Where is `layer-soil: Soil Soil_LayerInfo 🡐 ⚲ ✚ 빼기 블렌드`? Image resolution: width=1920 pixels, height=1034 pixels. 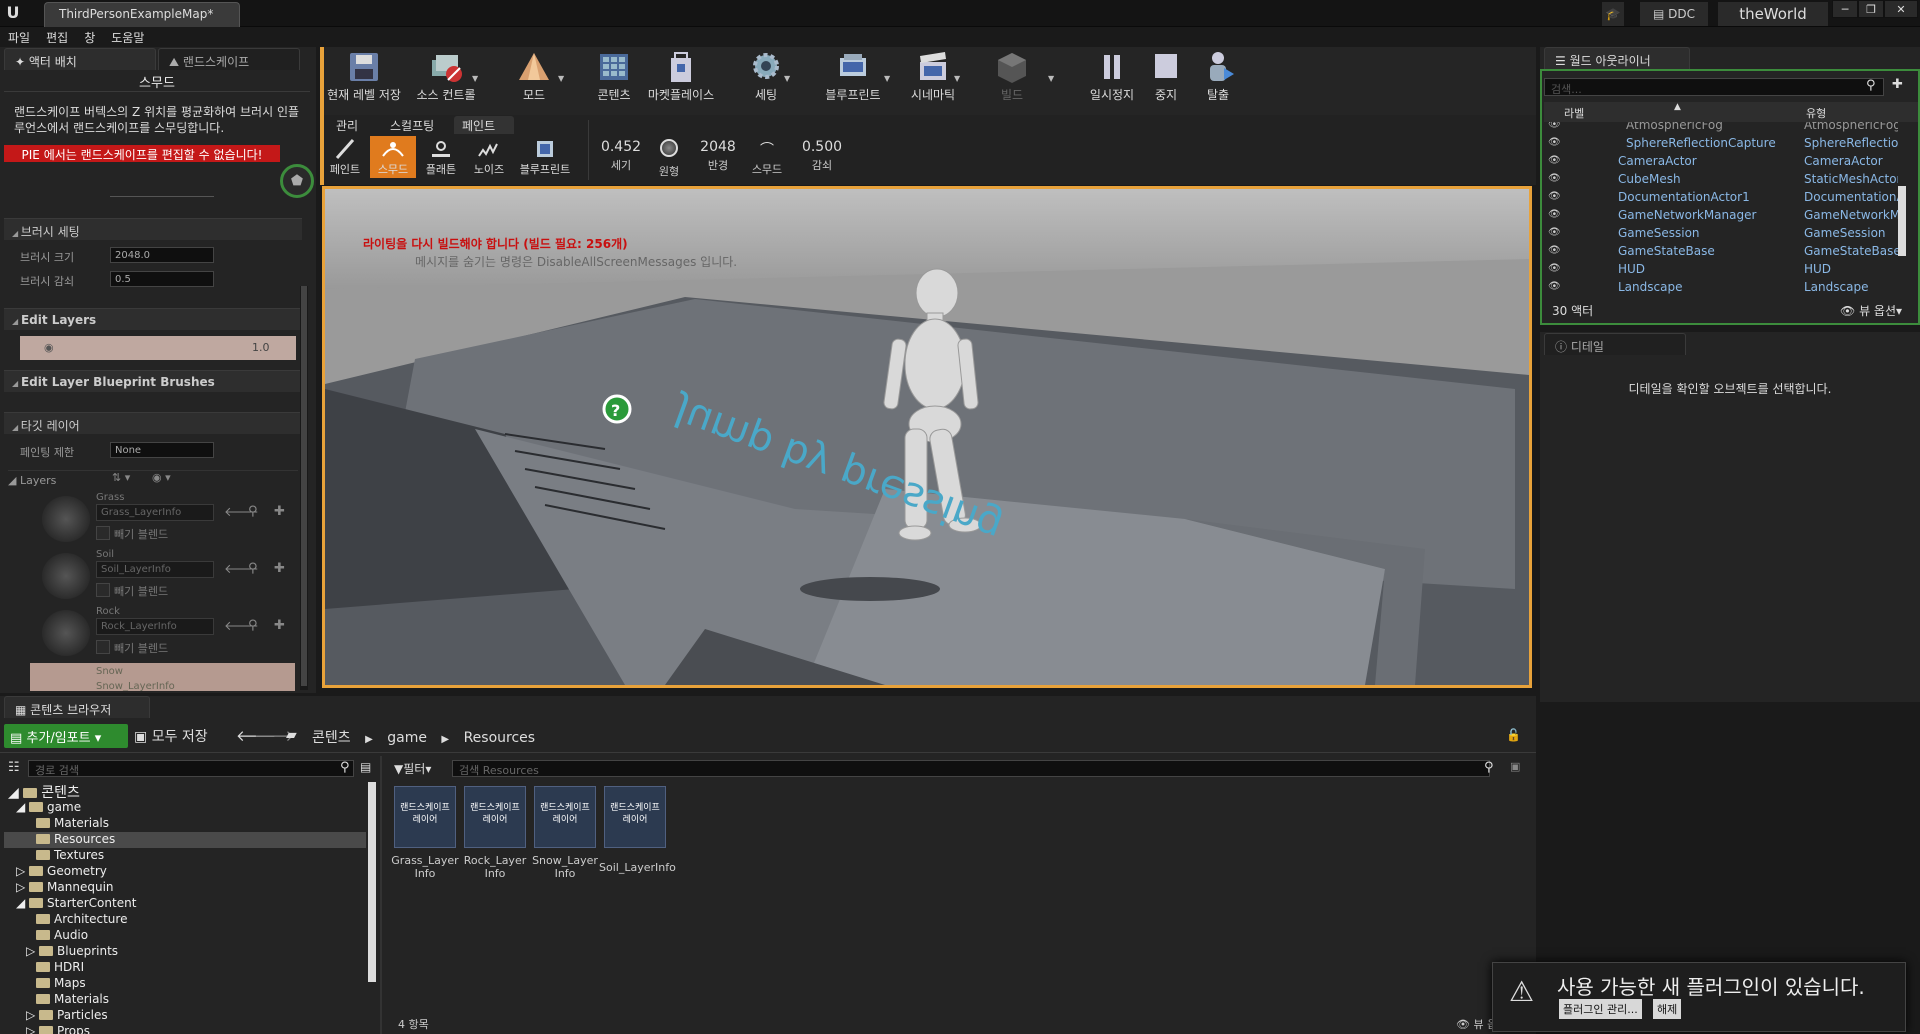
layer-soil: Soil Soil_LayerInfo 🡐 ⚲ ✚ 빼기 블렌드 is located at coordinates (162, 577).